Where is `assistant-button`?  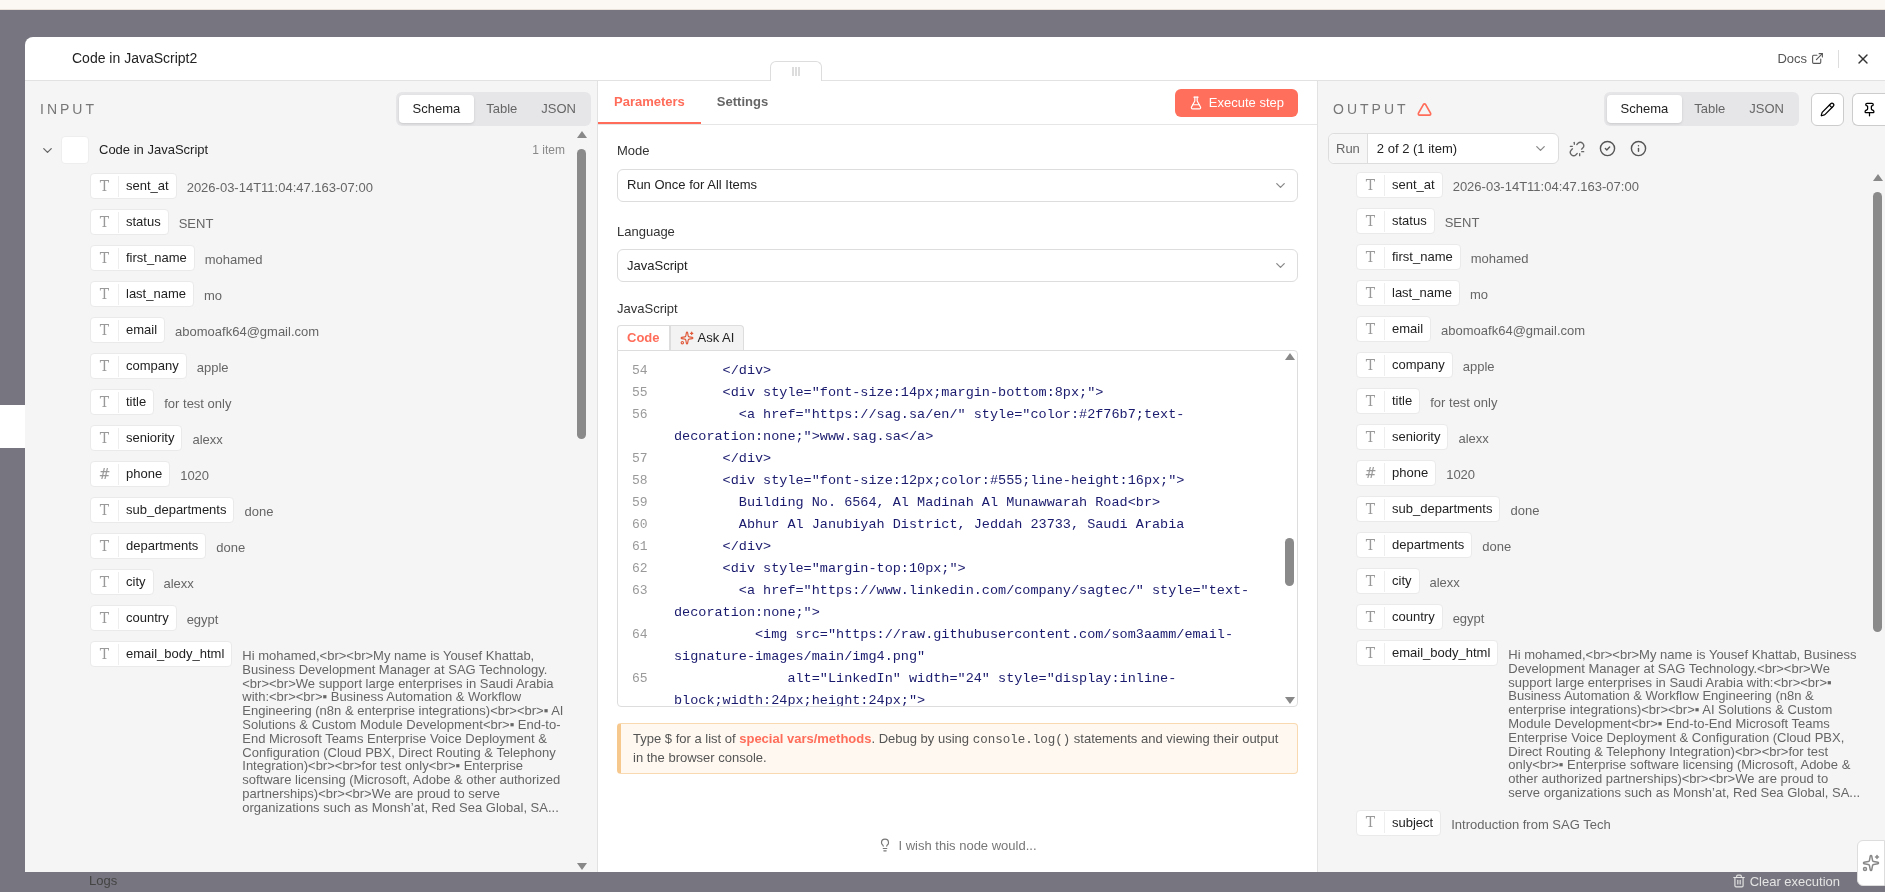 assistant-button is located at coordinates (1871, 863).